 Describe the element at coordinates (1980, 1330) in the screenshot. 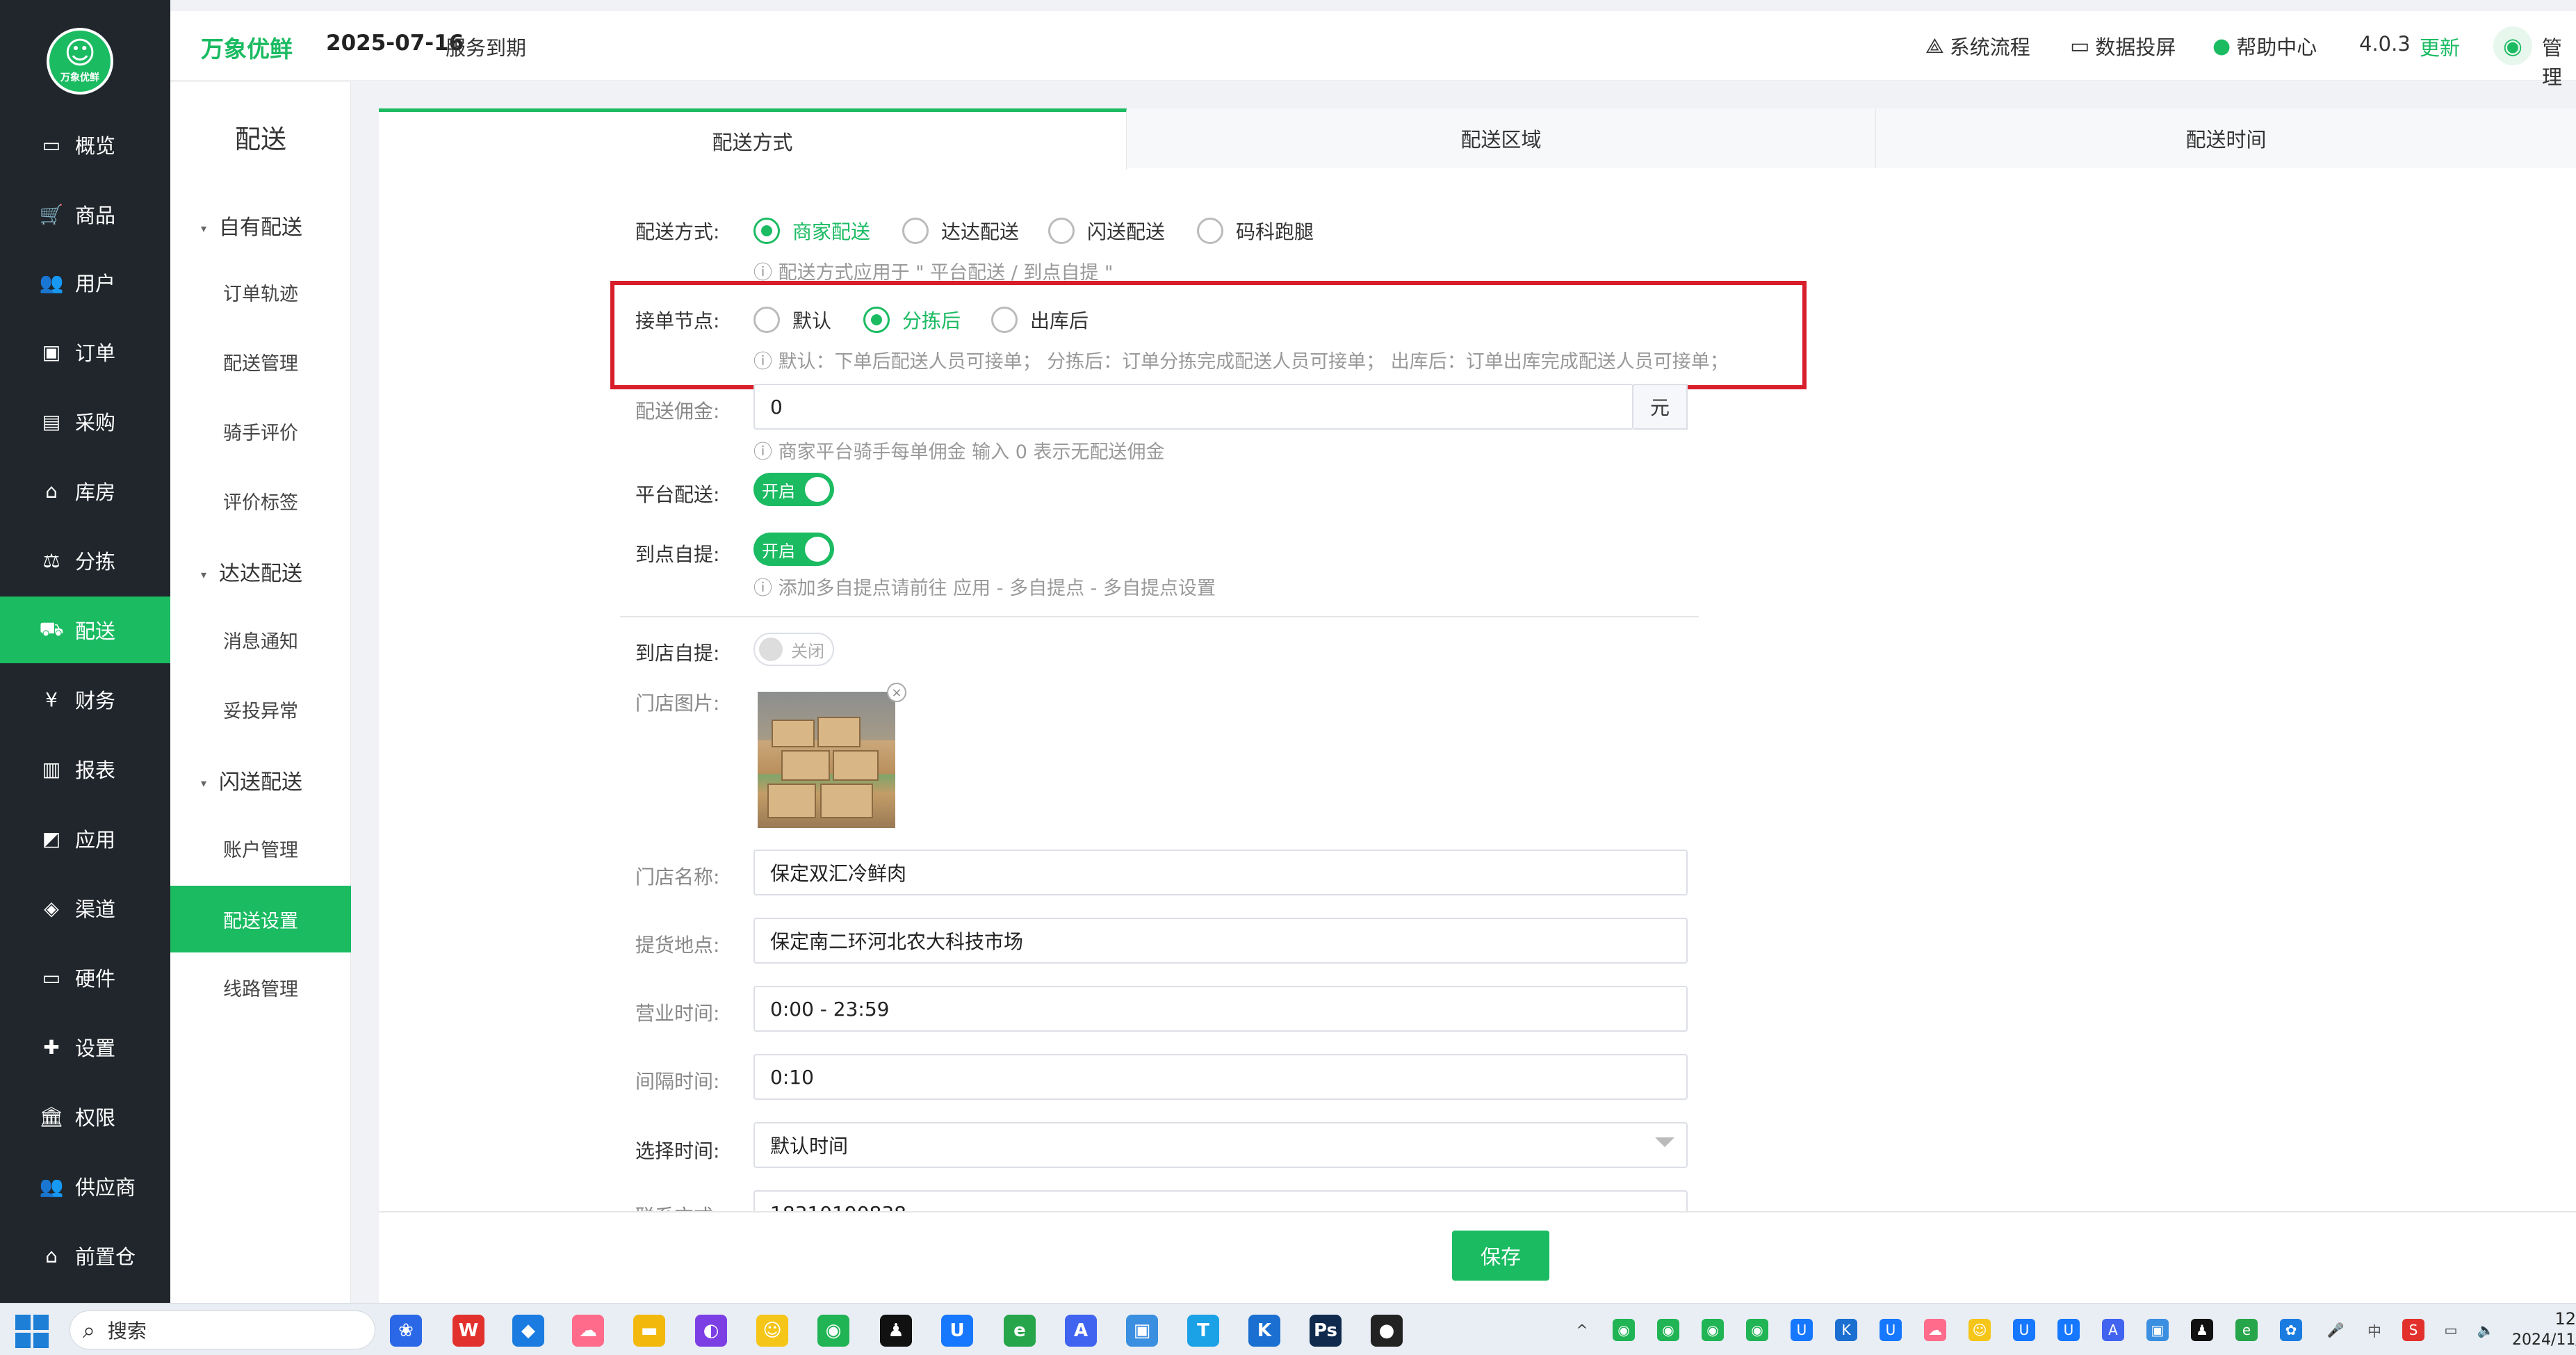

I see `face-tray-icon: ☺` at that location.